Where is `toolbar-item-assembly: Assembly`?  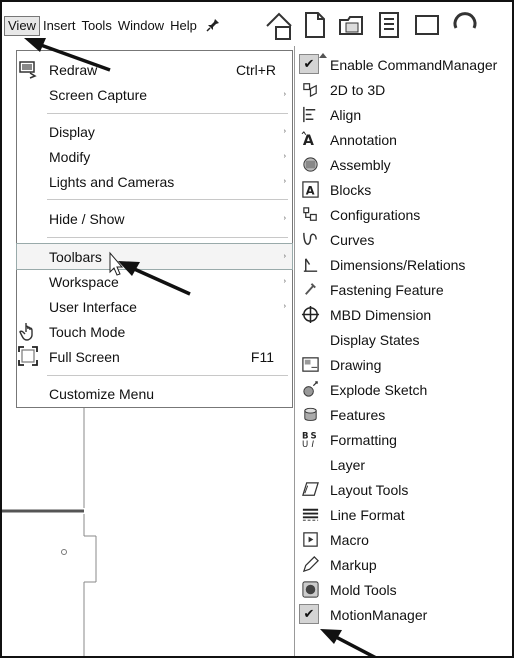 toolbar-item-assembly: Assembly is located at coordinates (403, 164).